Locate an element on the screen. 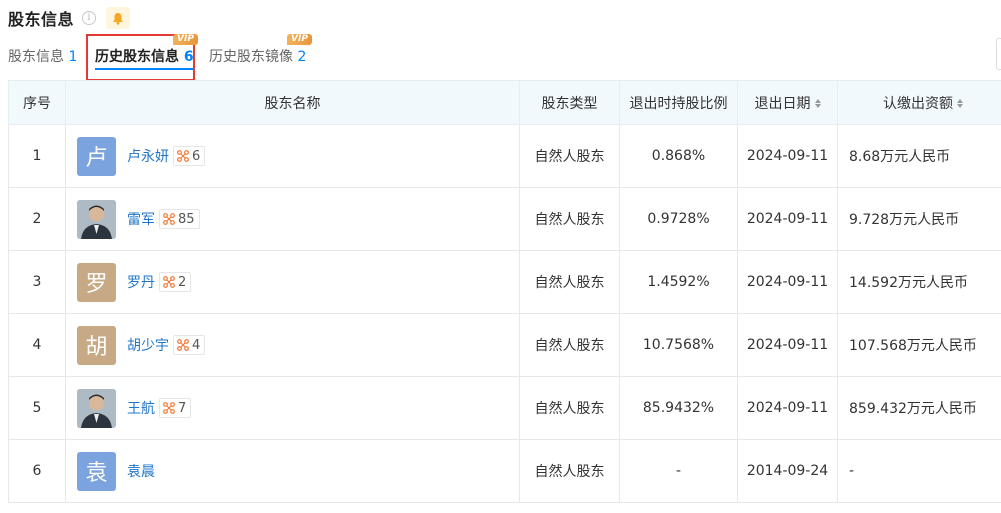 The width and height of the screenshot is (1001, 513). avatar-char: 罗 is located at coordinates (96, 284).